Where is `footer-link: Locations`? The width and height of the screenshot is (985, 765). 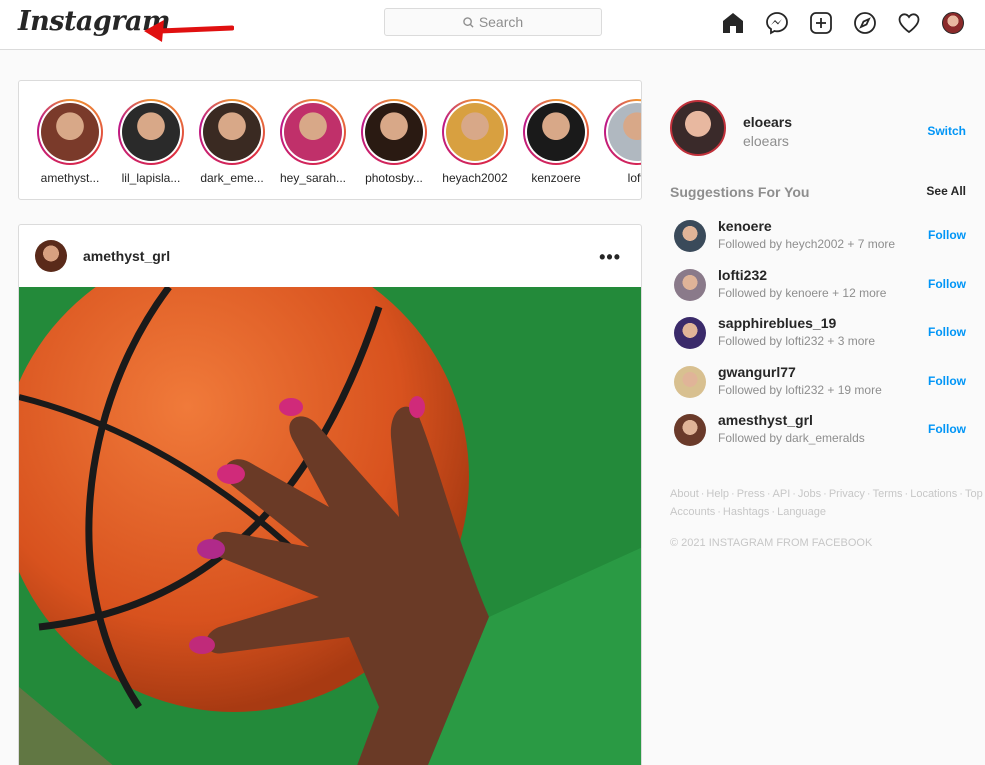 footer-link: Locations is located at coordinates (933, 494).